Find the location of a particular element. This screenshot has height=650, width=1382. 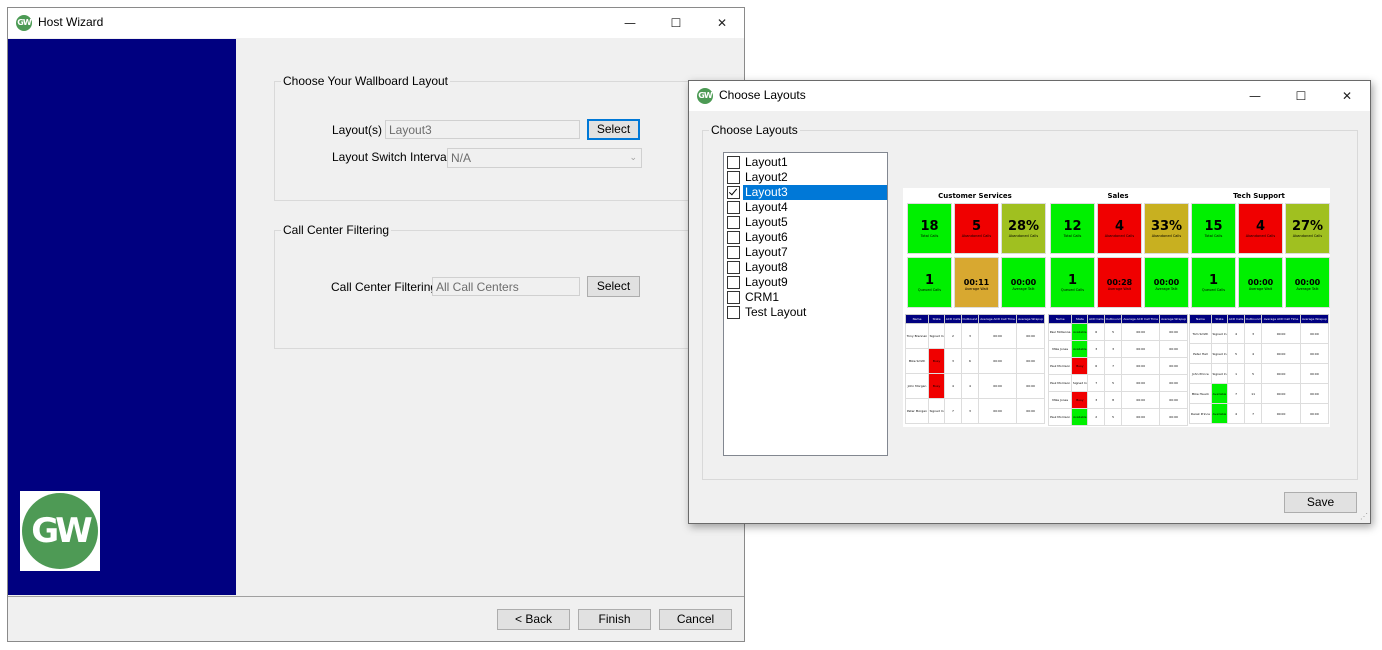

choose-layouts-titlebar: GW Choose Layouts — ☐ ✕ is located at coordinates (1029, 96).